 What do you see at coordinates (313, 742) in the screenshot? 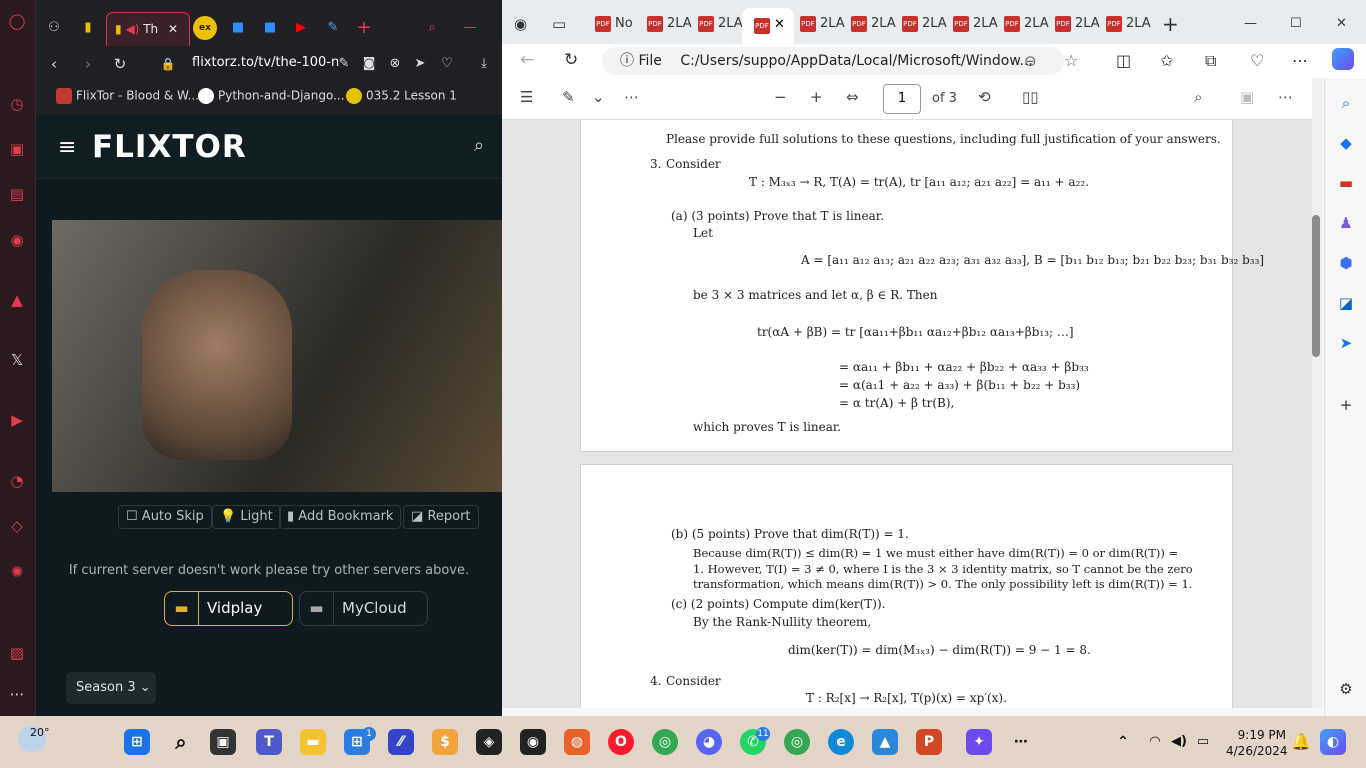
I see `file-explorer-icon: ▬` at bounding box center [313, 742].